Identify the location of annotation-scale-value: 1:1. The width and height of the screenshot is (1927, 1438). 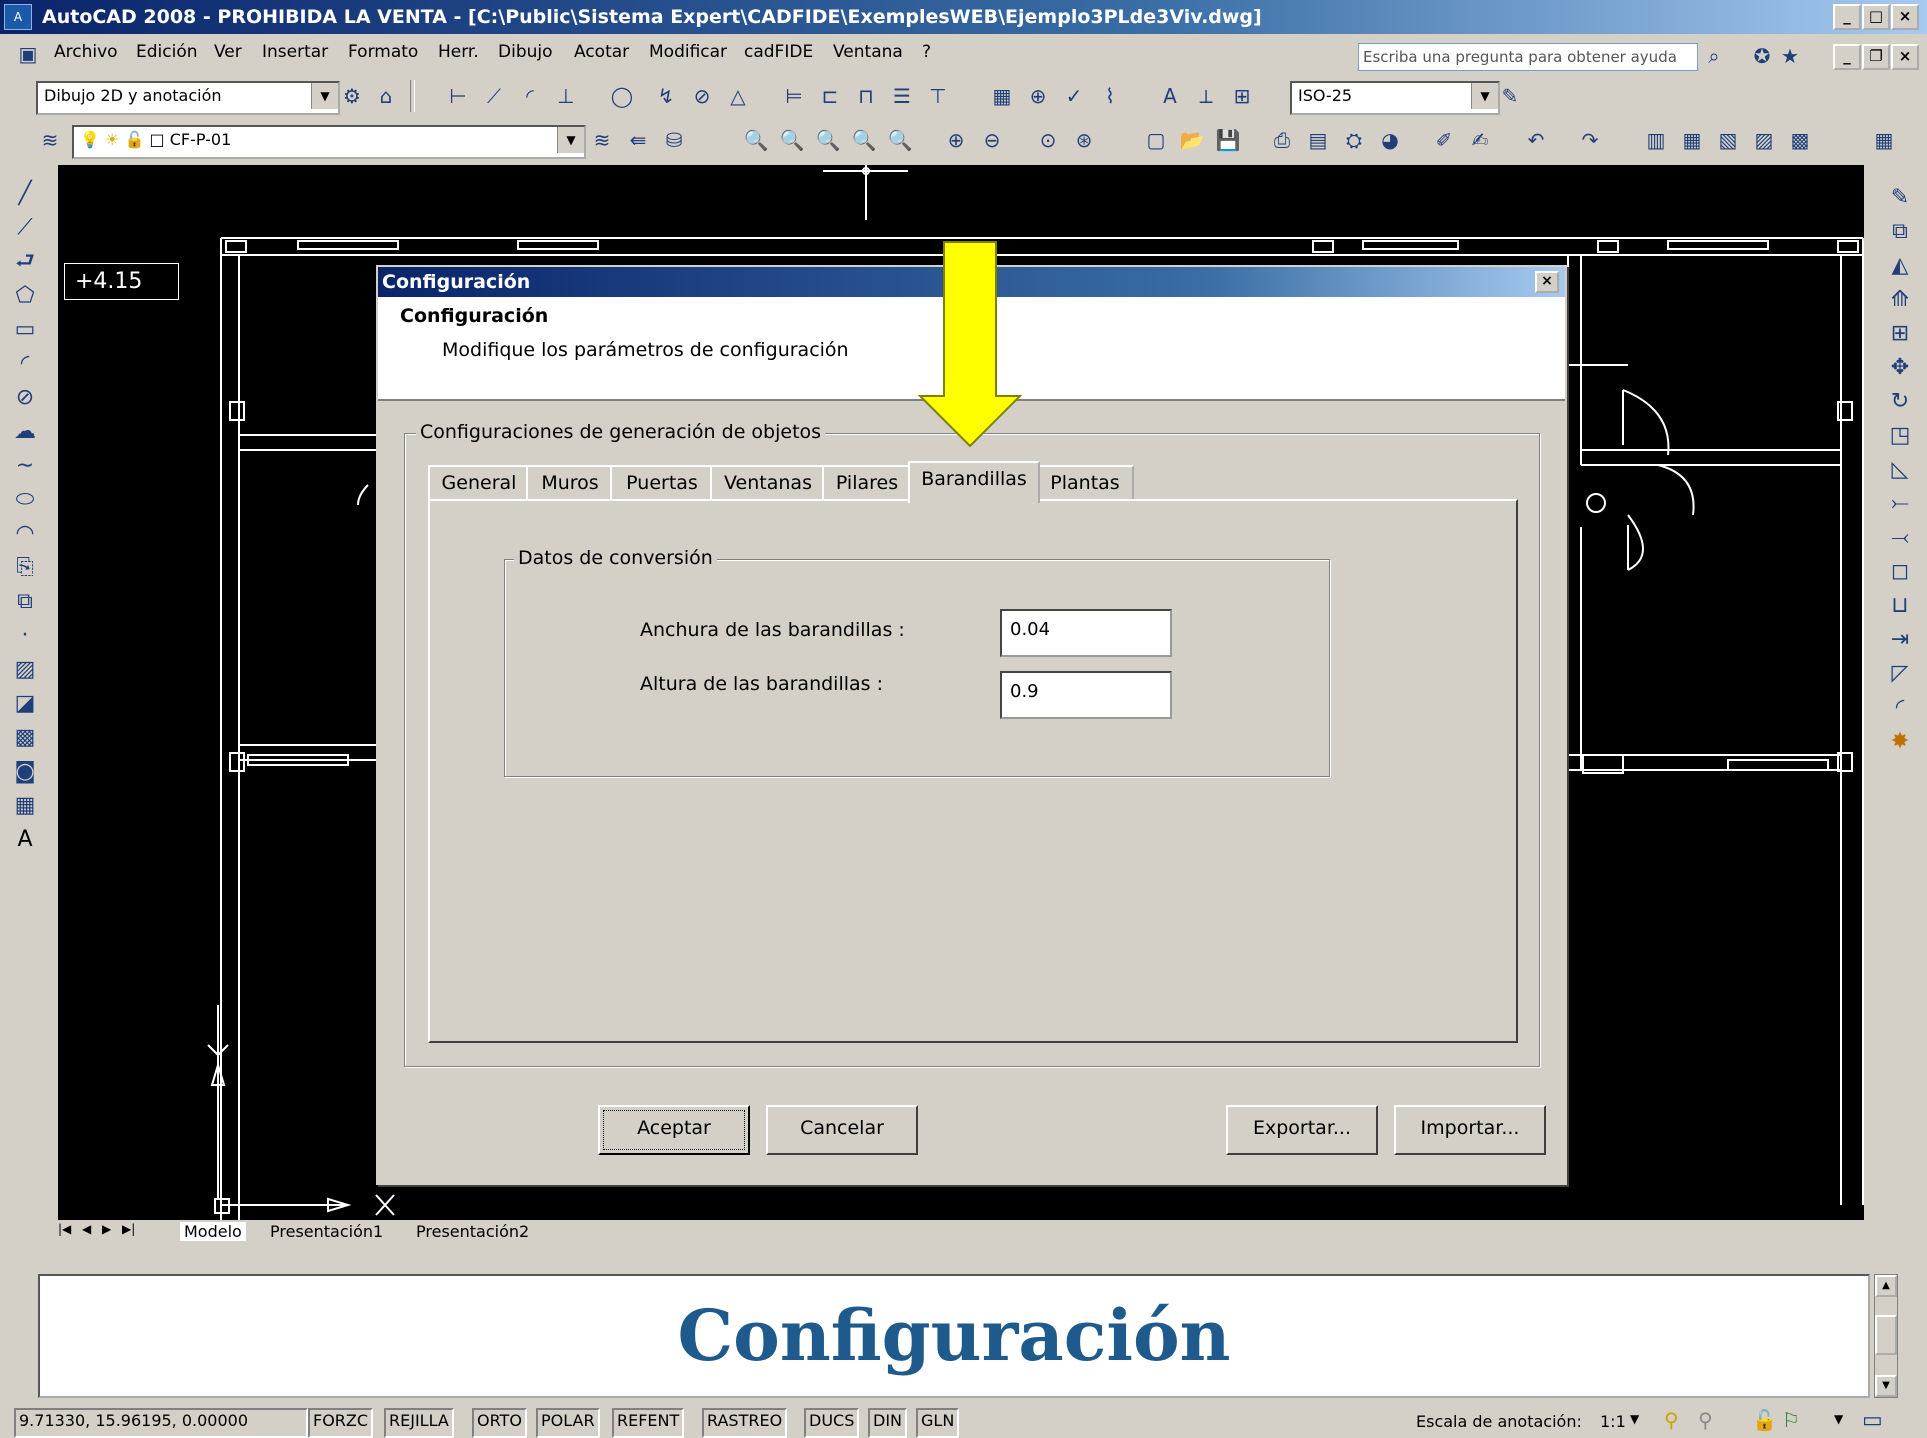
(1613, 1421).